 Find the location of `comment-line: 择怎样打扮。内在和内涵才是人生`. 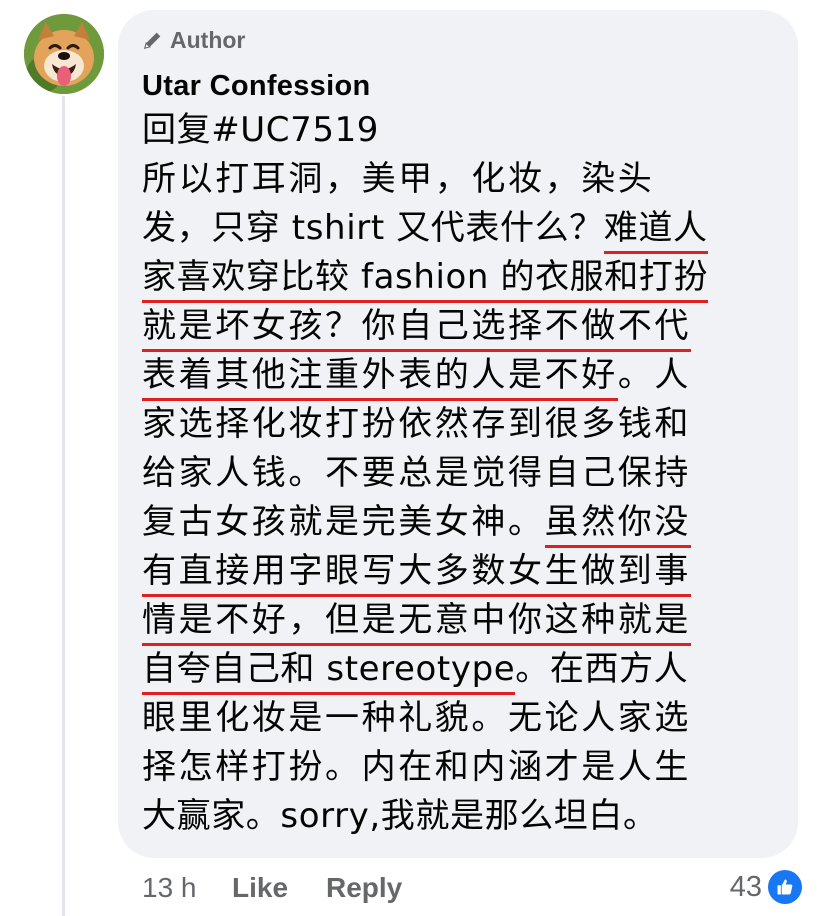

comment-line: 择怎样打扮。内在和内涵才是人生 is located at coordinates (451, 767).